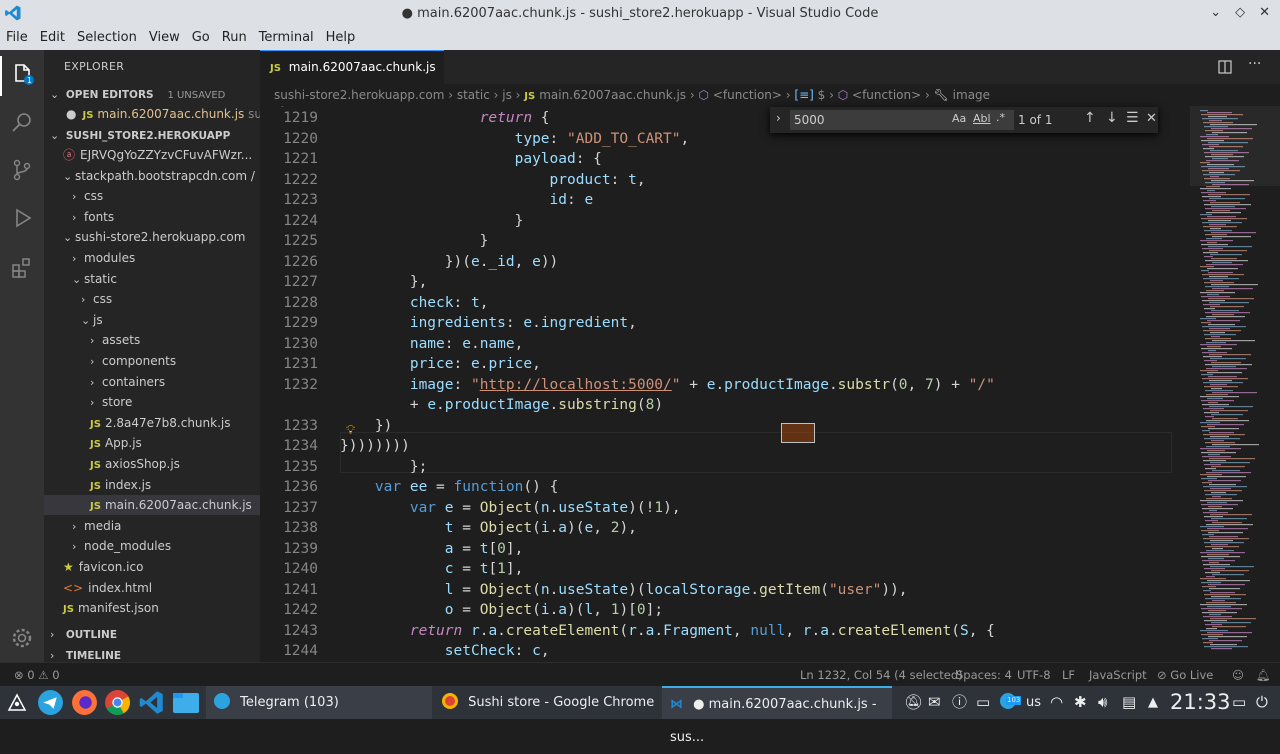 This screenshot has height=754, width=1280. Describe the element at coordinates (286, 39) in the screenshot. I see `menu-terminal: Terminal` at that location.